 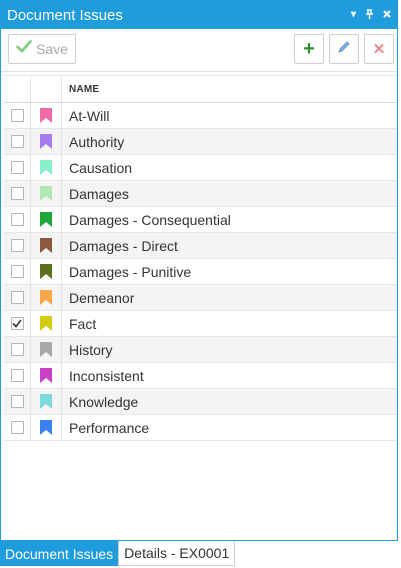 What do you see at coordinates (200, 402) in the screenshot?
I see `table-row: Knowledge` at bounding box center [200, 402].